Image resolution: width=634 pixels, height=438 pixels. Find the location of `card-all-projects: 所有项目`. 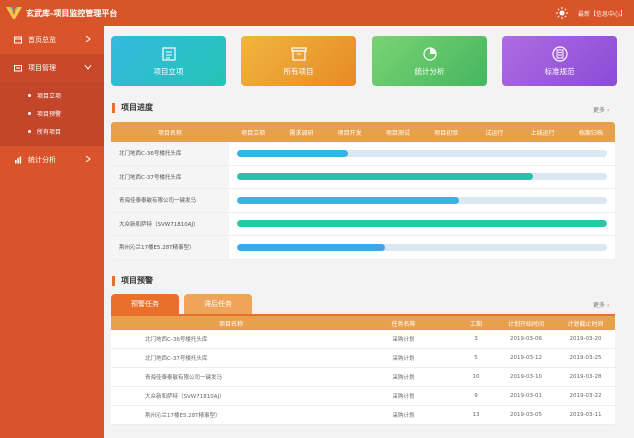

card-all-projects: 所有项目 is located at coordinates (298, 61).